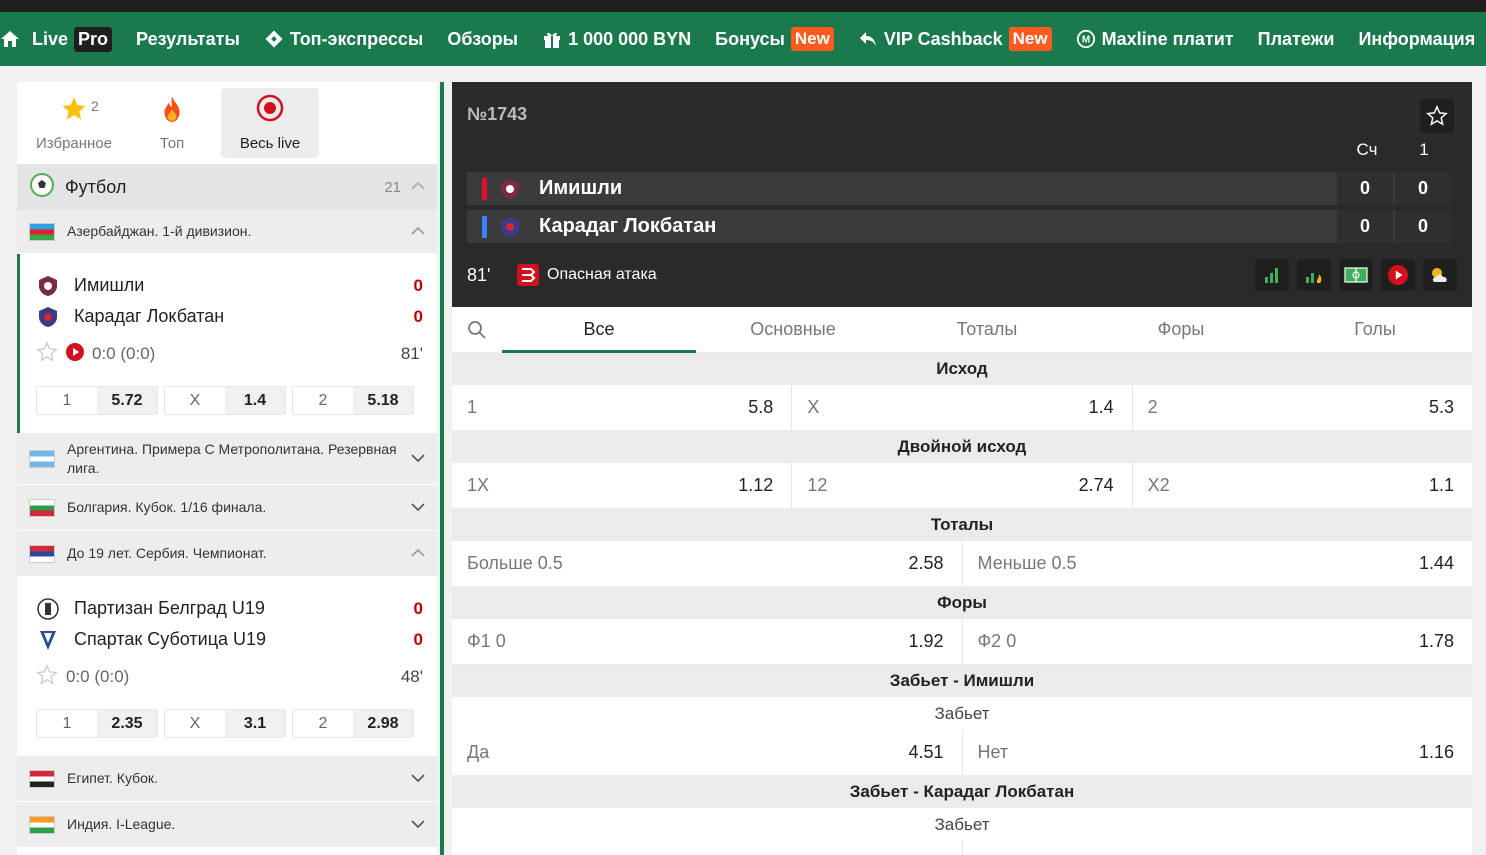 The height and width of the screenshot is (855, 1486). What do you see at coordinates (962, 407) in the screenshot?
I see `market-odd-button: X 1.4` at bounding box center [962, 407].